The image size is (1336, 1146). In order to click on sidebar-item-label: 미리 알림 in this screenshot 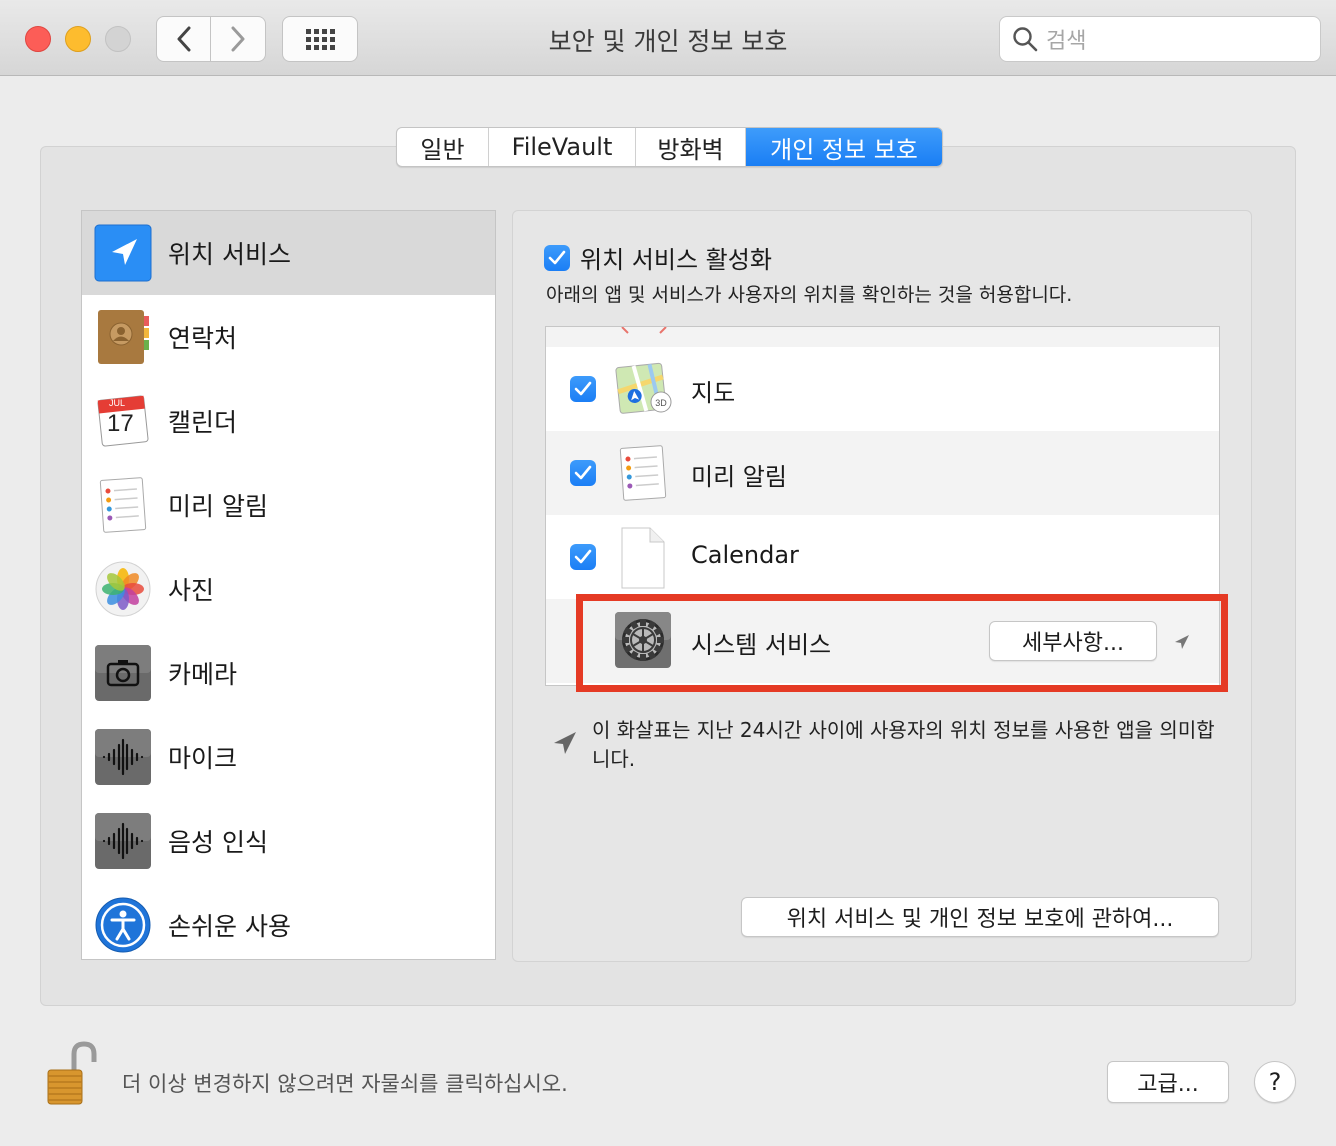, I will do `click(218, 506)`.